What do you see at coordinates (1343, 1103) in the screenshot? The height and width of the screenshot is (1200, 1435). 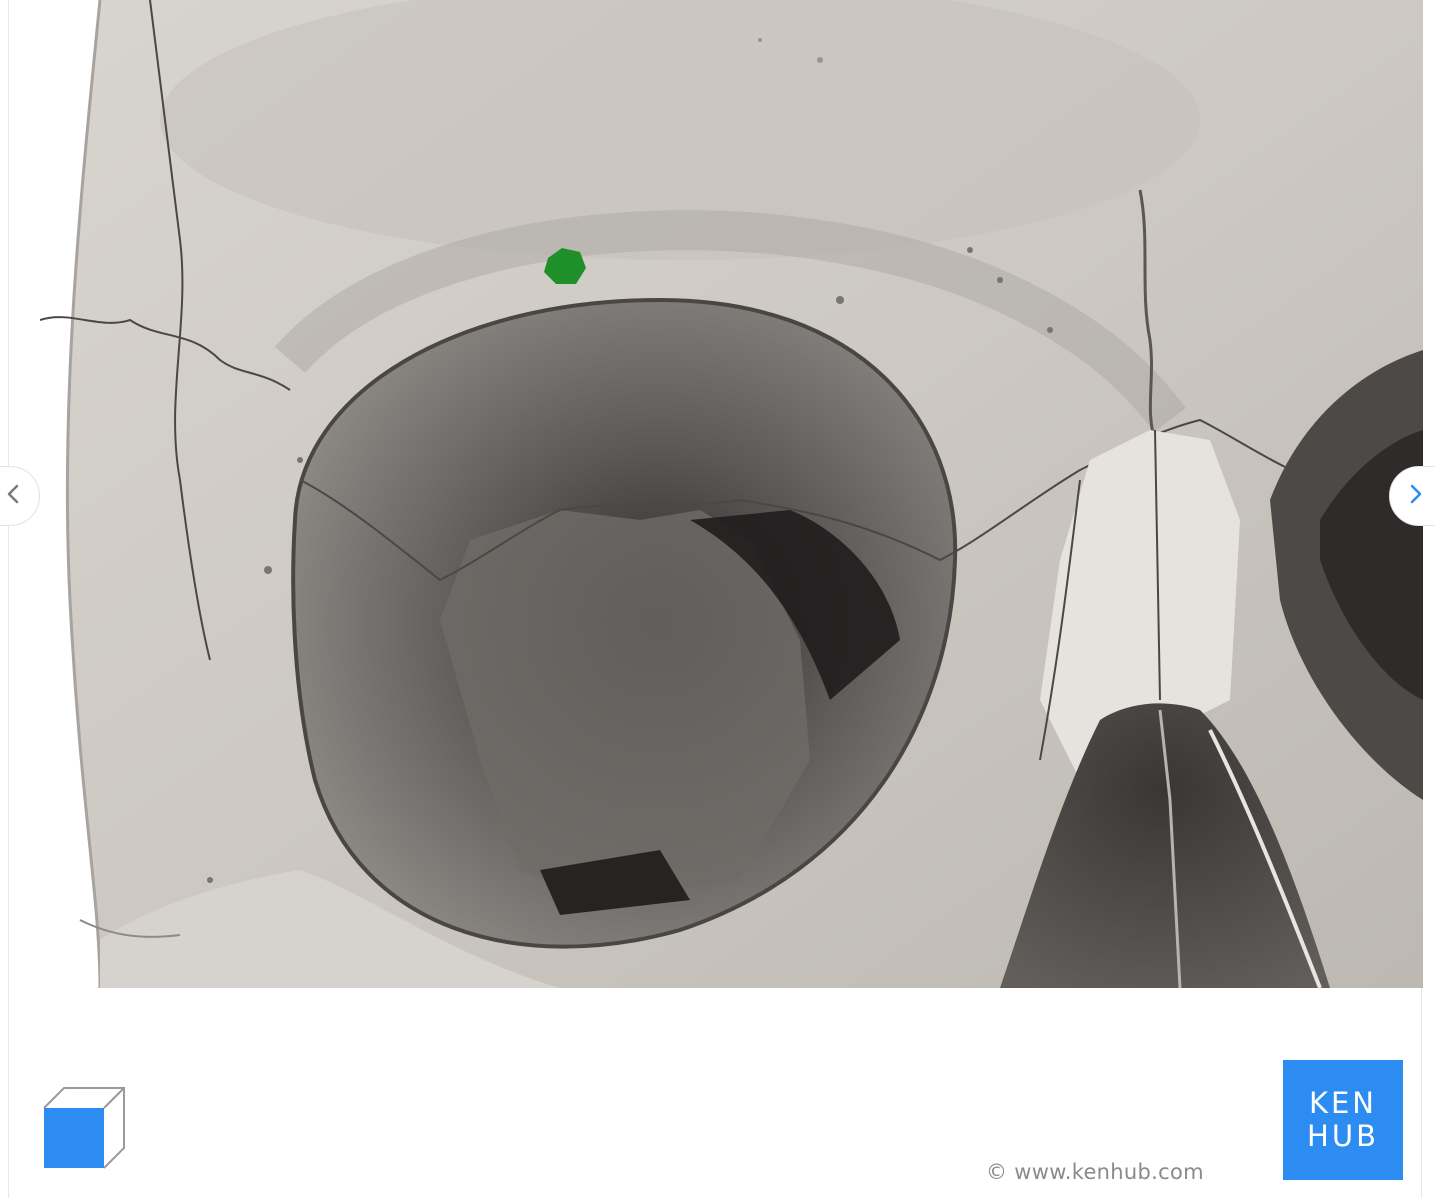 I see `logo-line-1: KEN` at bounding box center [1343, 1103].